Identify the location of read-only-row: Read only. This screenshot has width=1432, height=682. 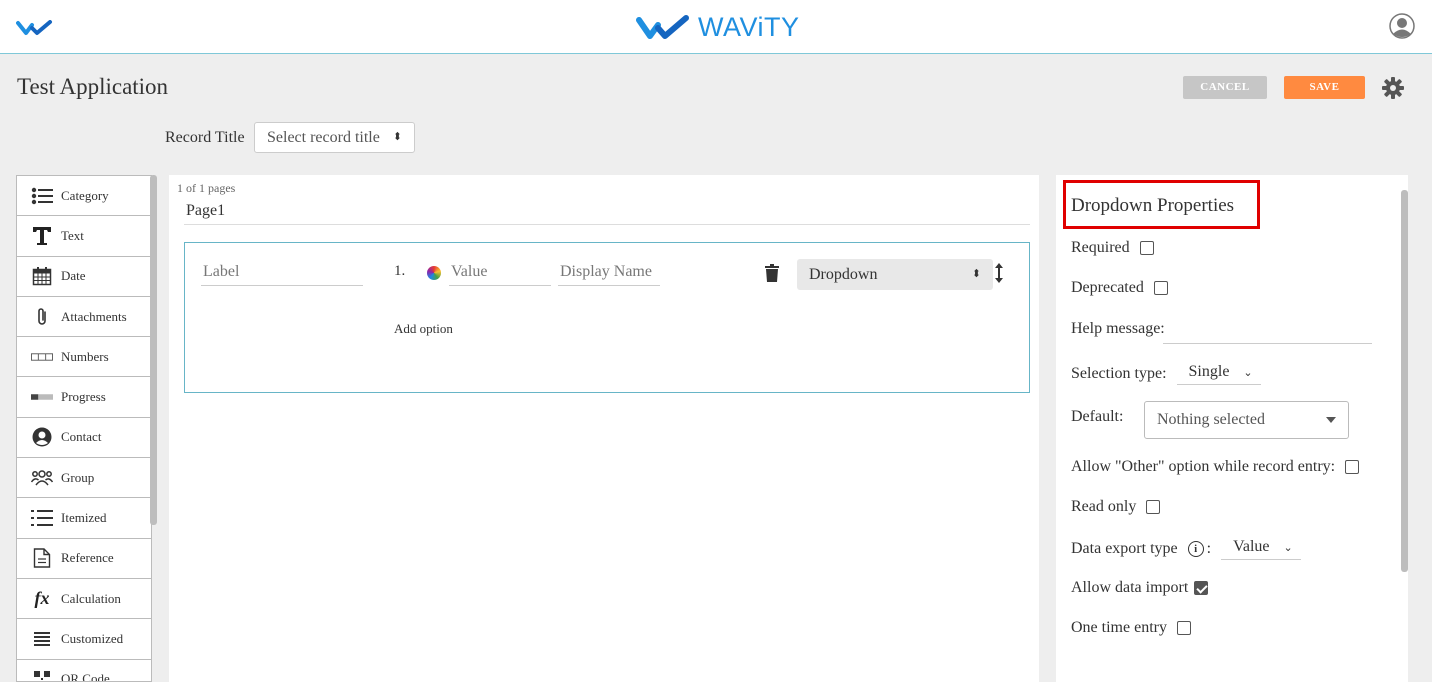
(1116, 507).